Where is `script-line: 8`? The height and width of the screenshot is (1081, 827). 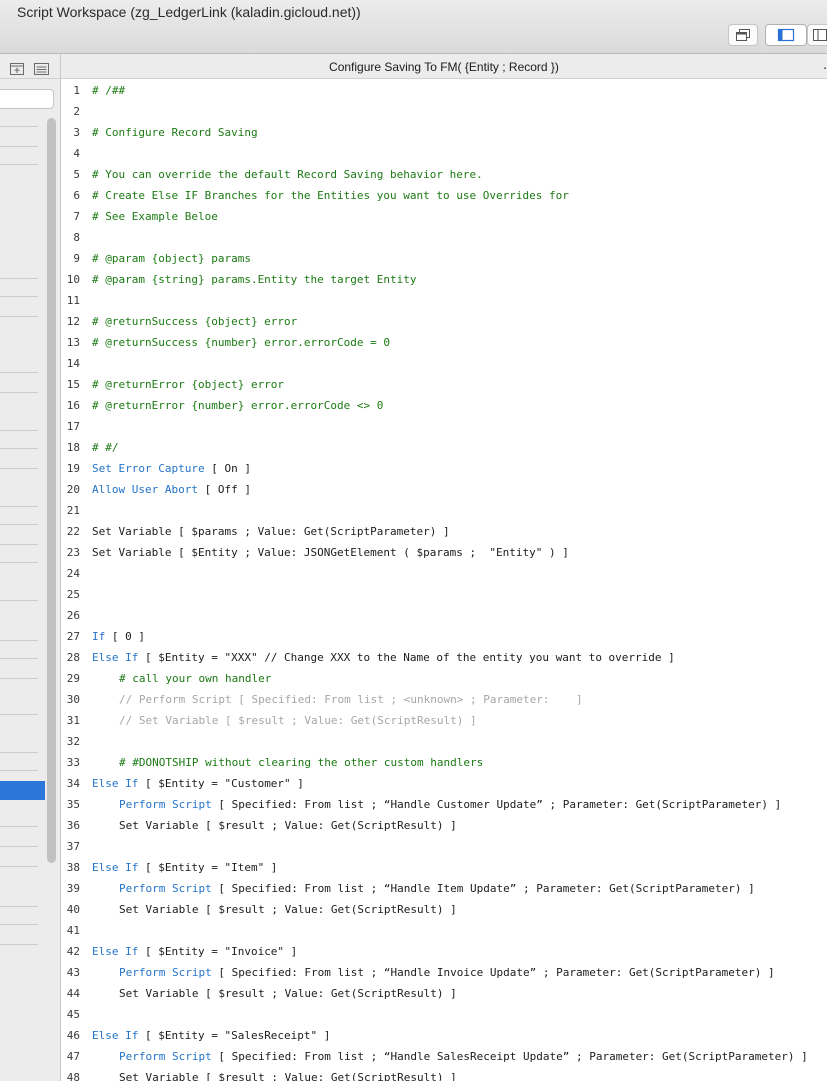 script-line: 8 is located at coordinates (444, 237).